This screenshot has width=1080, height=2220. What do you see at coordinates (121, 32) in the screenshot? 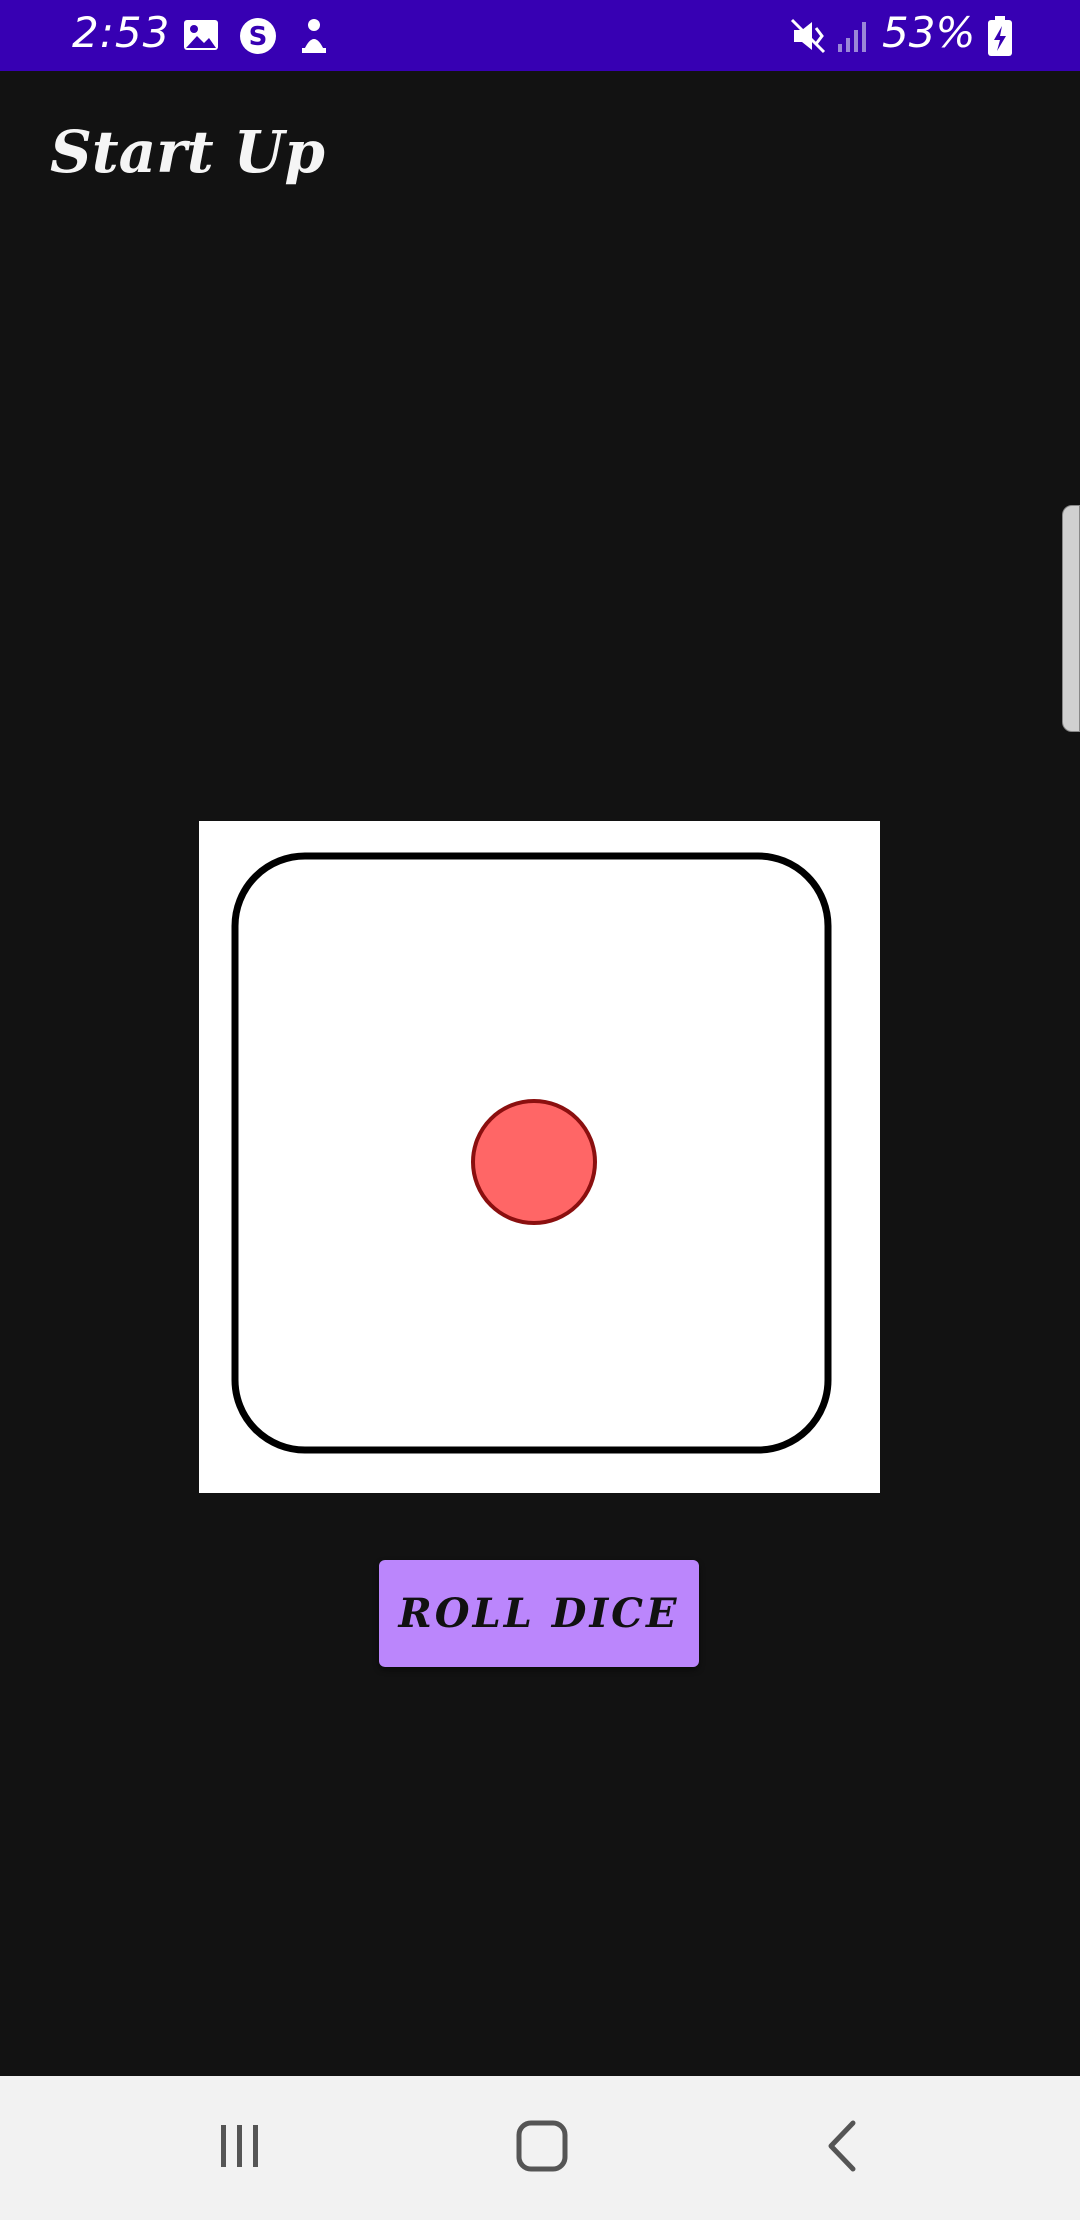
I see `status-time: 2:53` at bounding box center [121, 32].